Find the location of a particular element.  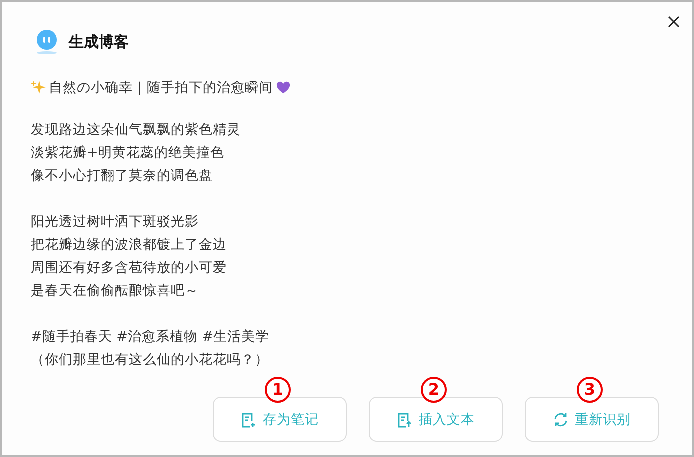

body-text-line: 发现路边这朵仙气飘飘的紫色精灵 is located at coordinates (136, 130).